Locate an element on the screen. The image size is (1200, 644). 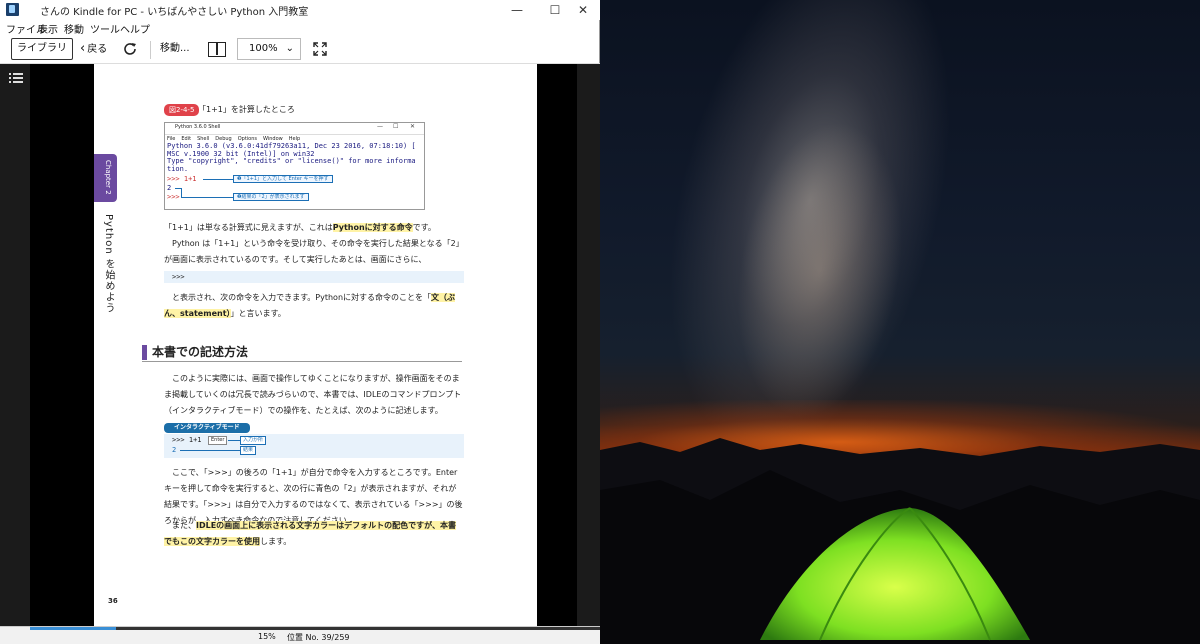
input-area-label: 入力か所 is located at coordinates (253, 440).